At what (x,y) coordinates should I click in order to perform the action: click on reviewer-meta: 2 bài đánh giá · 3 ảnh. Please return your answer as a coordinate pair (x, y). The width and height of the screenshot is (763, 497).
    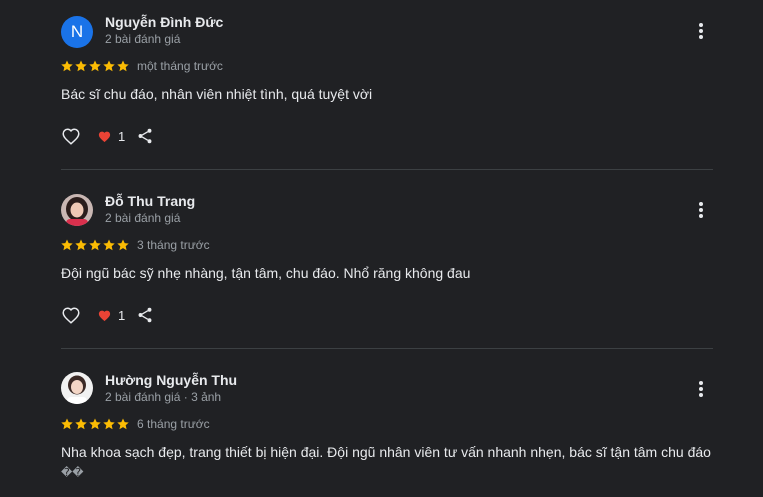
    Looking at the image, I should click on (163, 397).